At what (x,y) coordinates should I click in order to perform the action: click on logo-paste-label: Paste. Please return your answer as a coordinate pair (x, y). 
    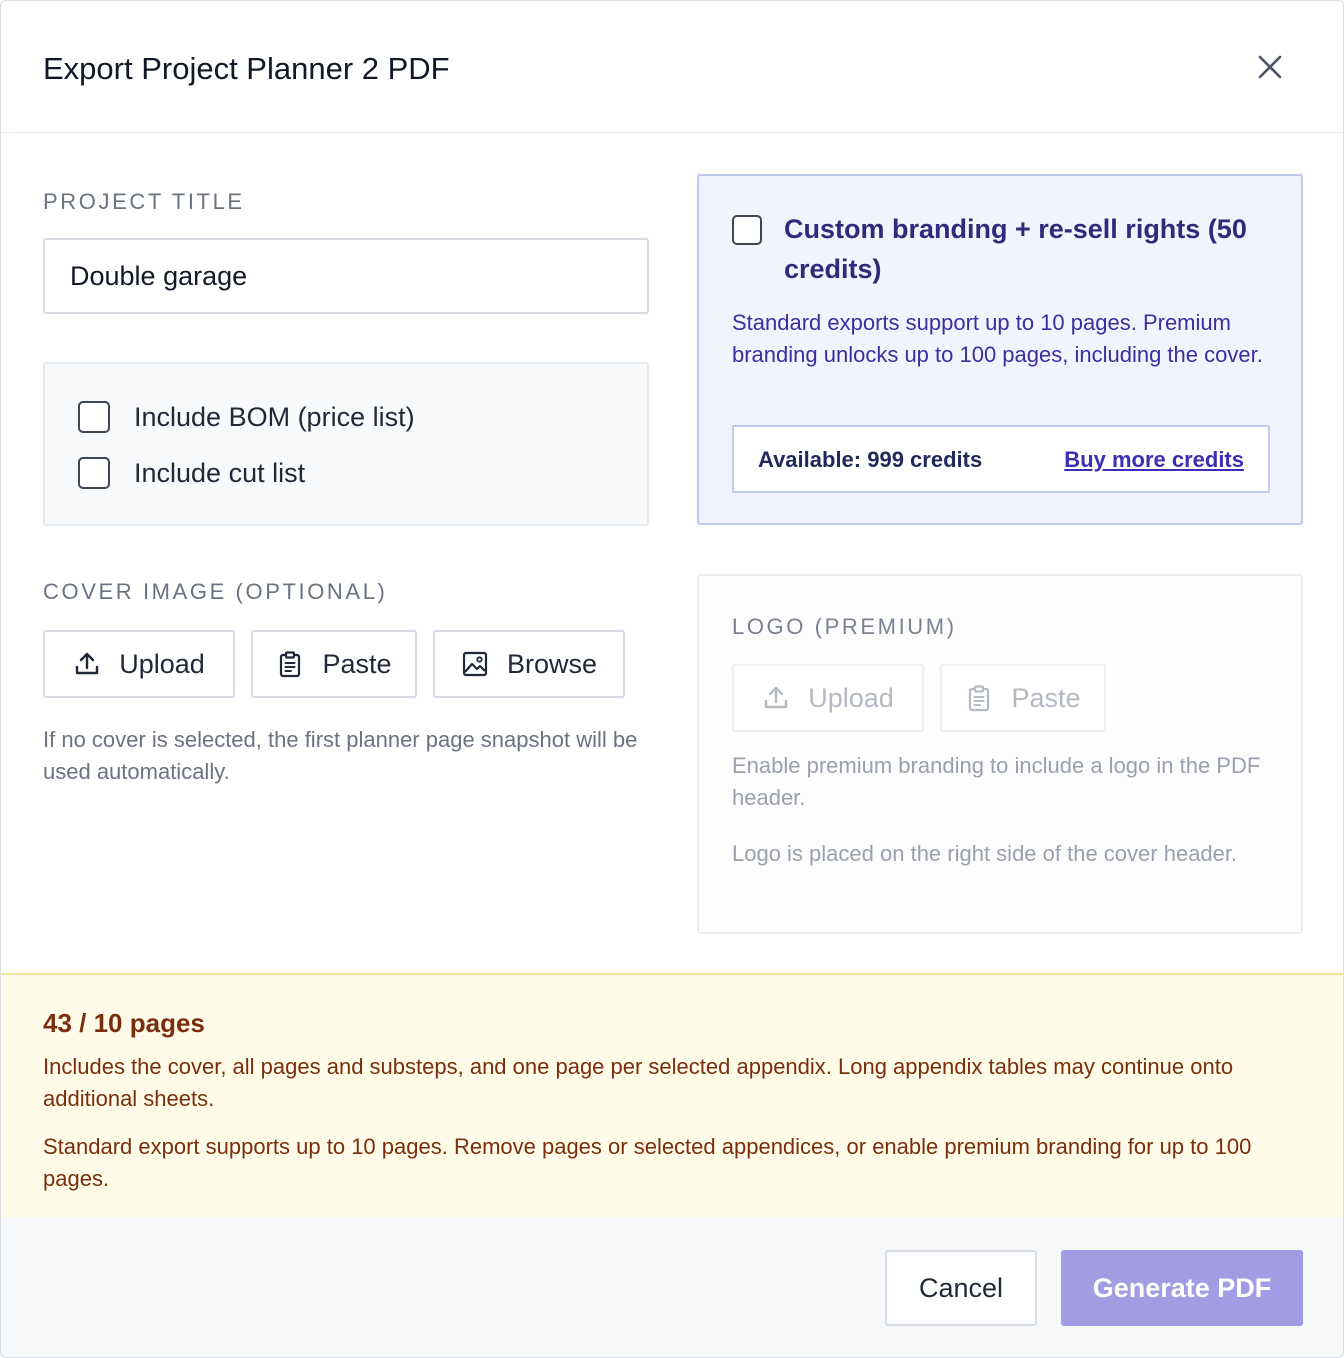
    Looking at the image, I should click on (1046, 697).